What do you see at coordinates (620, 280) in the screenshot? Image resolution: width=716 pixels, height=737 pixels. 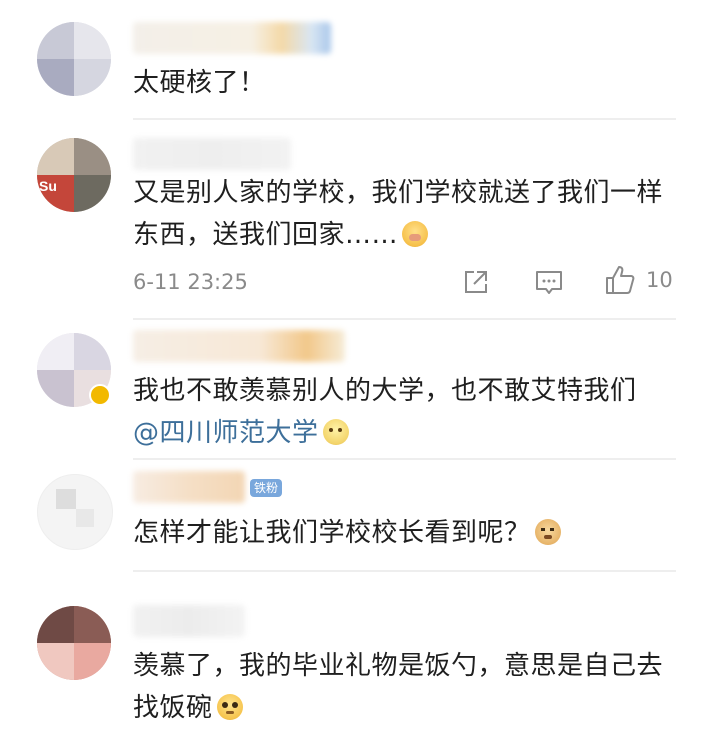 I see `thumbs-up-icon` at bounding box center [620, 280].